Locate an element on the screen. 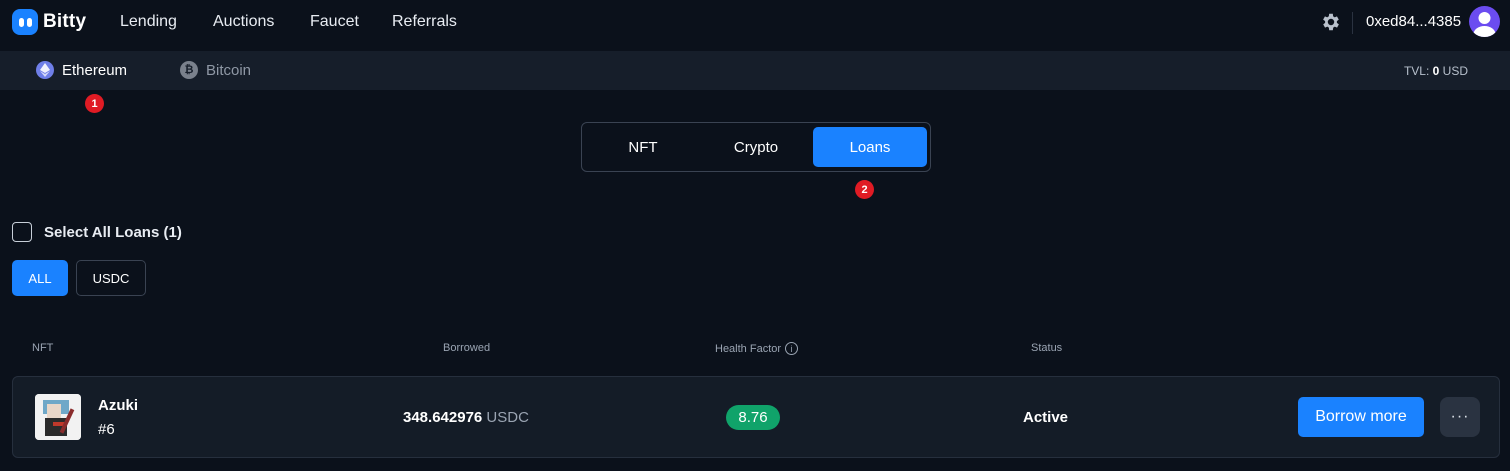 The image size is (1510, 471). chain-ethereum: Ethereum is located at coordinates (81, 70).